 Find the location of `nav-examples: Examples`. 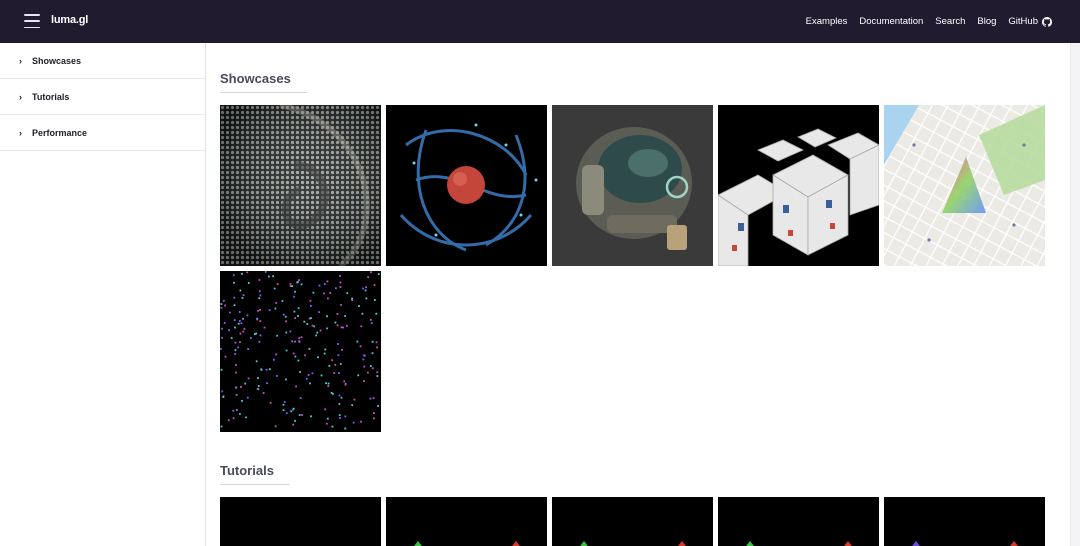

nav-examples: Examples is located at coordinates (827, 21).